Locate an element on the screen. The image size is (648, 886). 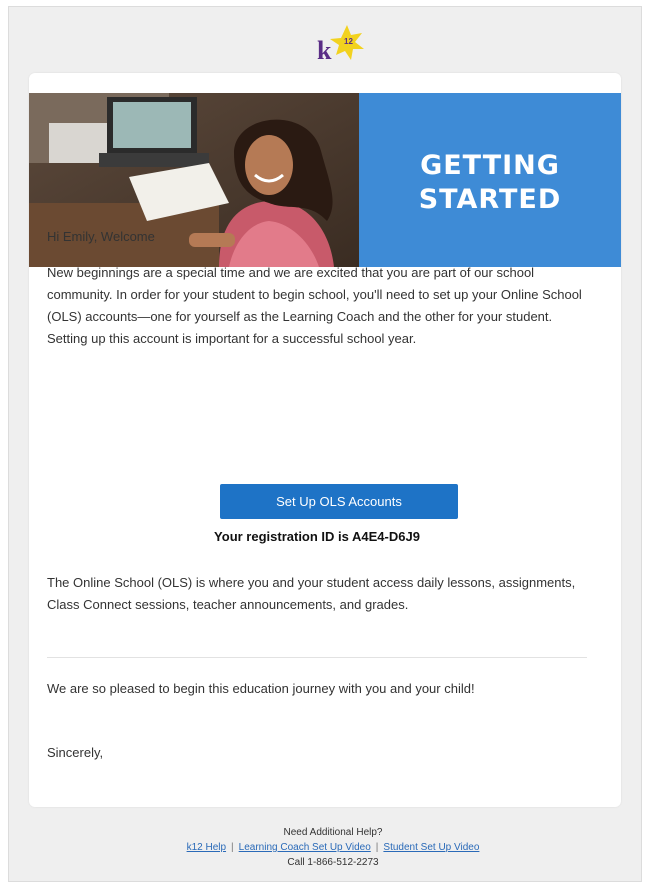
support-phone: Call 1-866-512-2273 is located at coordinates (333, 862).